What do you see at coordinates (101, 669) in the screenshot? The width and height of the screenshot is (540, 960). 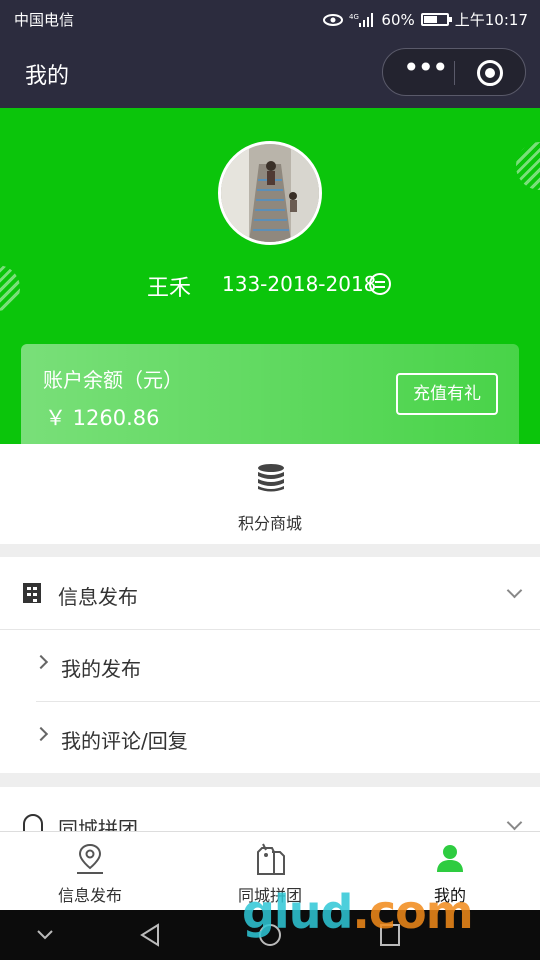 I see `list-item-label: 我的发布` at bounding box center [101, 669].